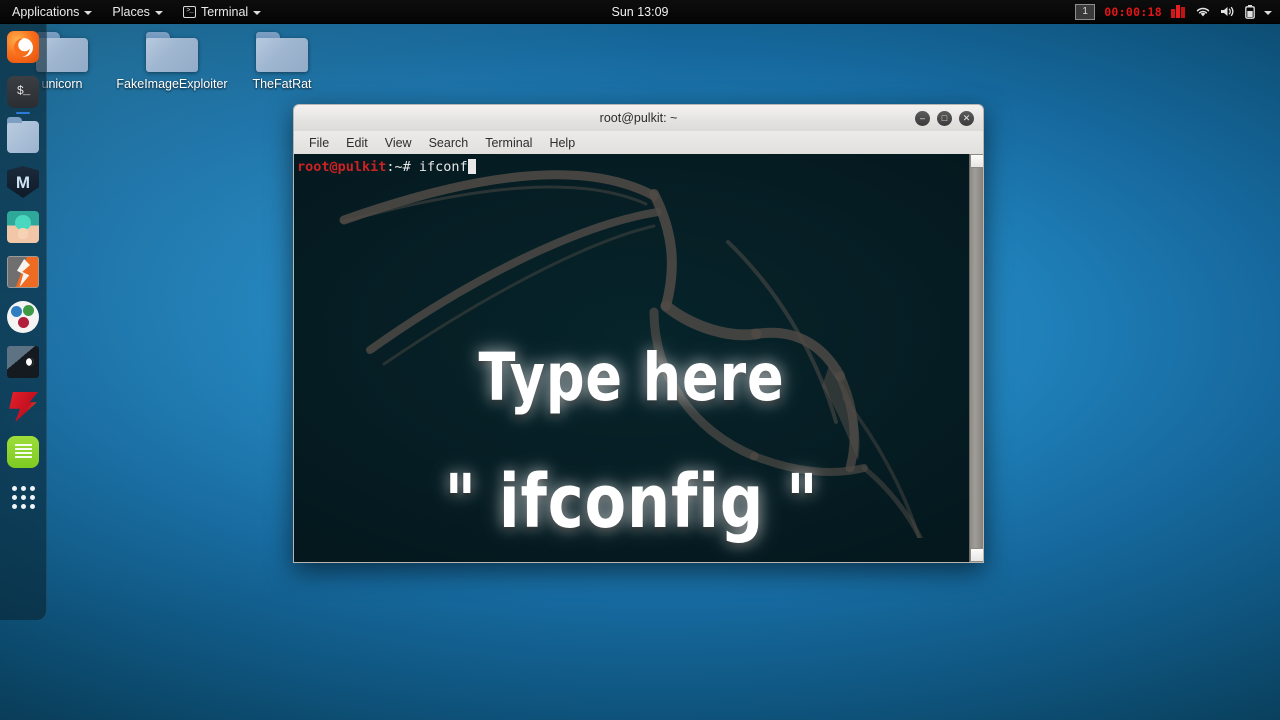 Image resolution: width=1280 pixels, height=720 pixels. Describe the element at coordinates (172, 84) in the screenshot. I see `desktop-icon-label: FakeImageExploiter` at that location.